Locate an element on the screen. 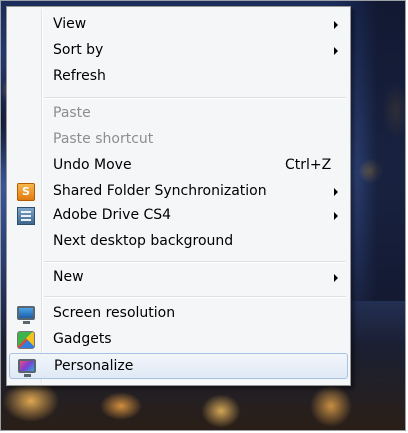 The height and width of the screenshot is (433, 408). monitor-icon is located at coordinates (26, 315).